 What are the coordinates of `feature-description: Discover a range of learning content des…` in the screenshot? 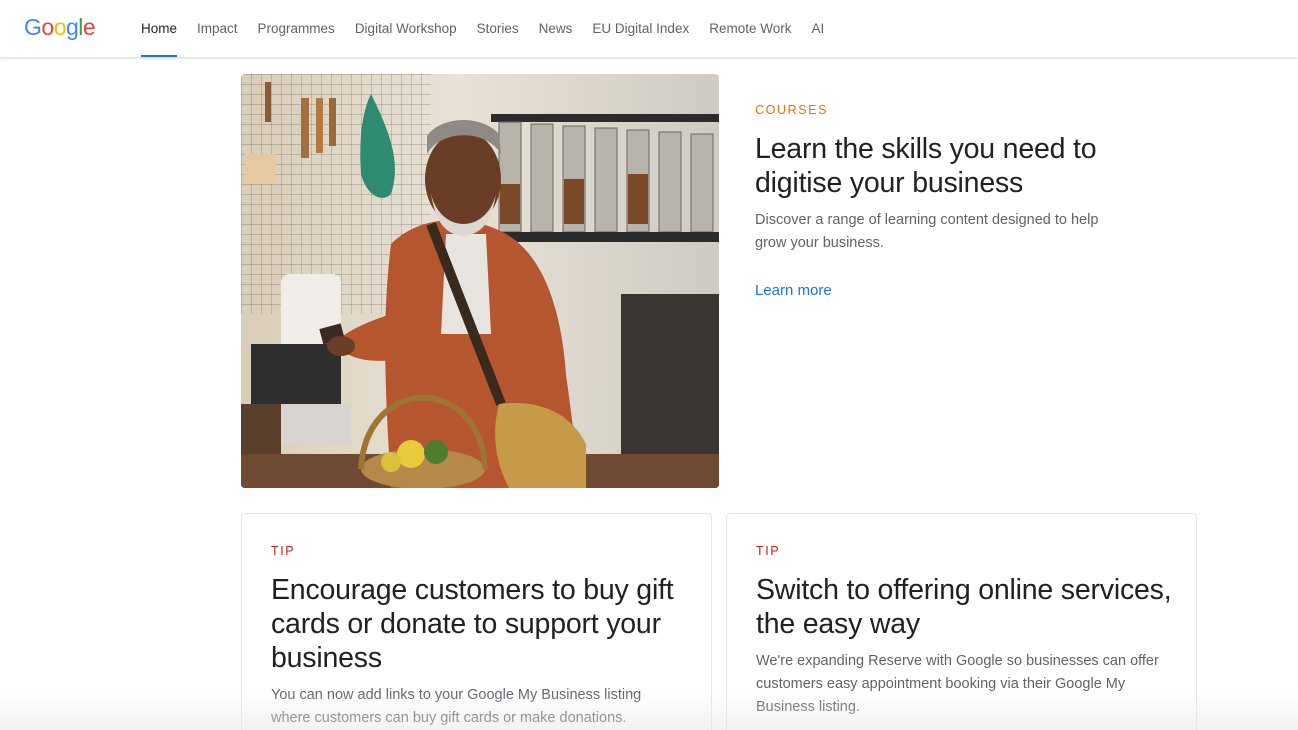 It's located at (935, 232).